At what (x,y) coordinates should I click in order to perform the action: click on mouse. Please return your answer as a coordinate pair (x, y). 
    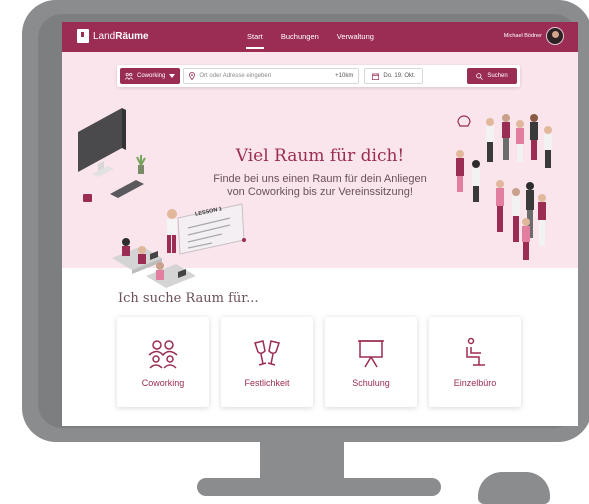
    Looking at the image, I should click on (514, 488).